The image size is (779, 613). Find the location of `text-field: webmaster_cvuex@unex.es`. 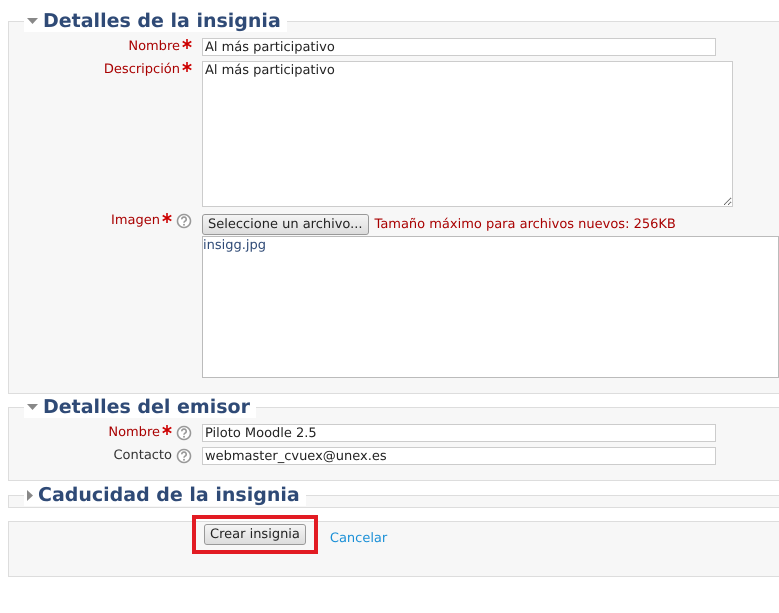

text-field: webmaster_cvuex@unex.es is located at coordinates (459, 456).